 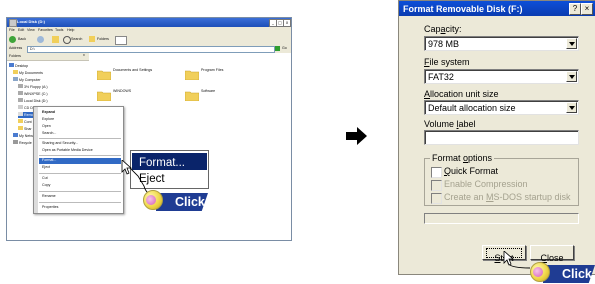 What do you see at coordinates (48, 112) in the screenshot?
I see `menu-item-expand: Expand` at bounding box center [48, 112].